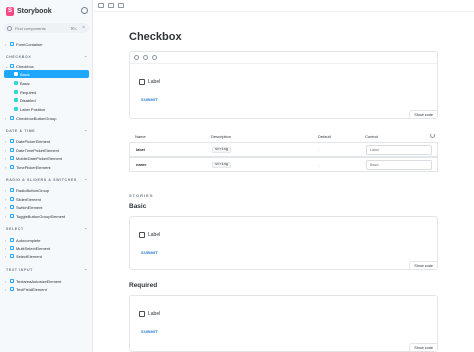 Image resolution: width=474 pixels, height=352 pixels. What do you see at coordinates (46, 256) in the screenshot?
I see `sidebar-item-selectelement: › SelectElement` at bounding box center [46, 256].